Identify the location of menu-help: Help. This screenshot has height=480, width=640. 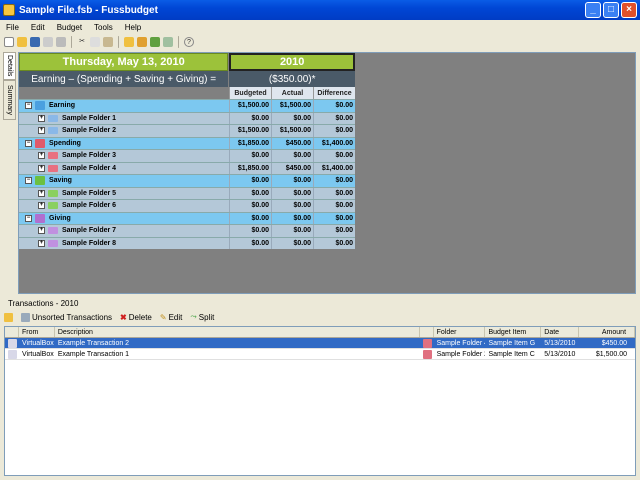
(133, 27).